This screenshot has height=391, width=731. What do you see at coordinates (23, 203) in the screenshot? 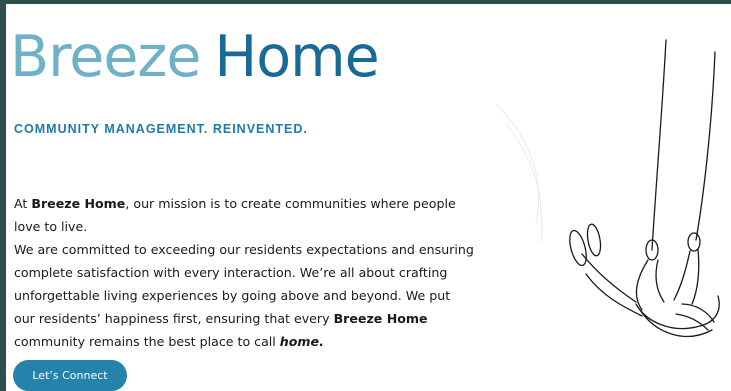
I see `mission-p1-pre: At` at bounding box center [23, 203].